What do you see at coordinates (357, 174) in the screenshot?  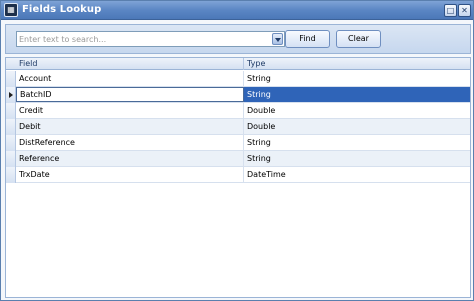 I see `type-cell: DateTime` at bounding box center [357, 174].